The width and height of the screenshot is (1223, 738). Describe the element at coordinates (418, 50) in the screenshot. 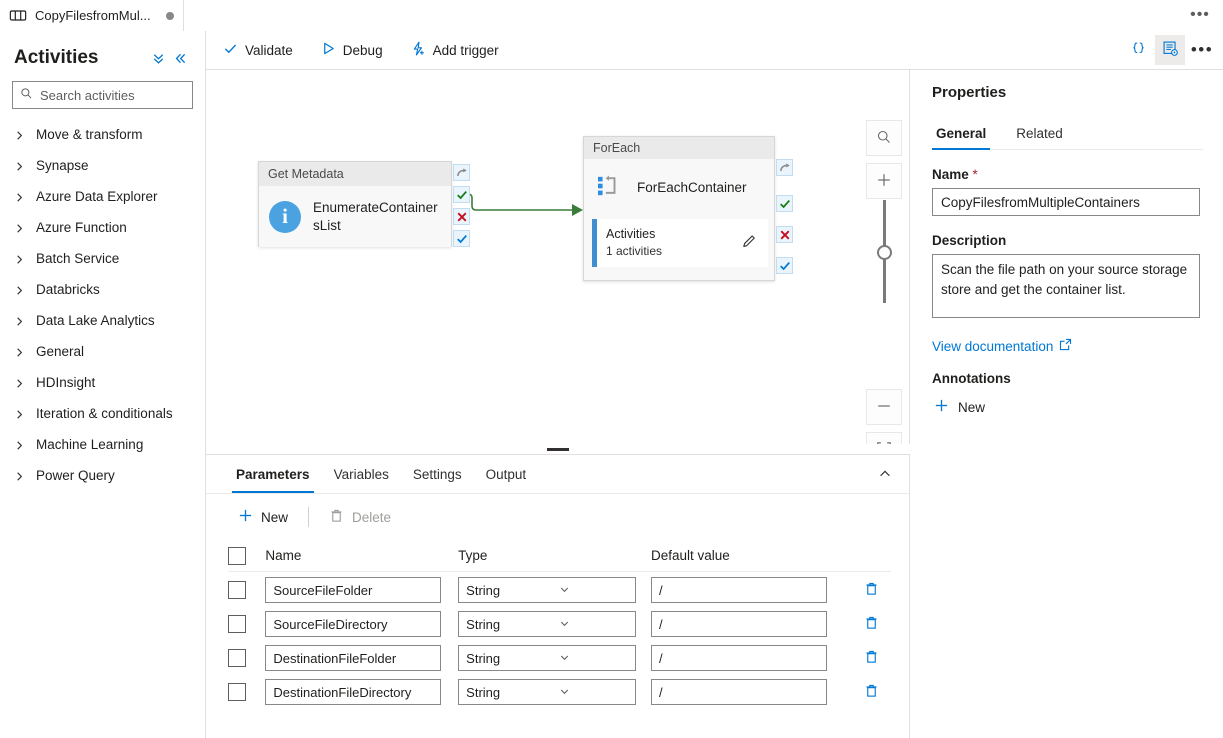

I see `lightning-plus-icon` at that location.